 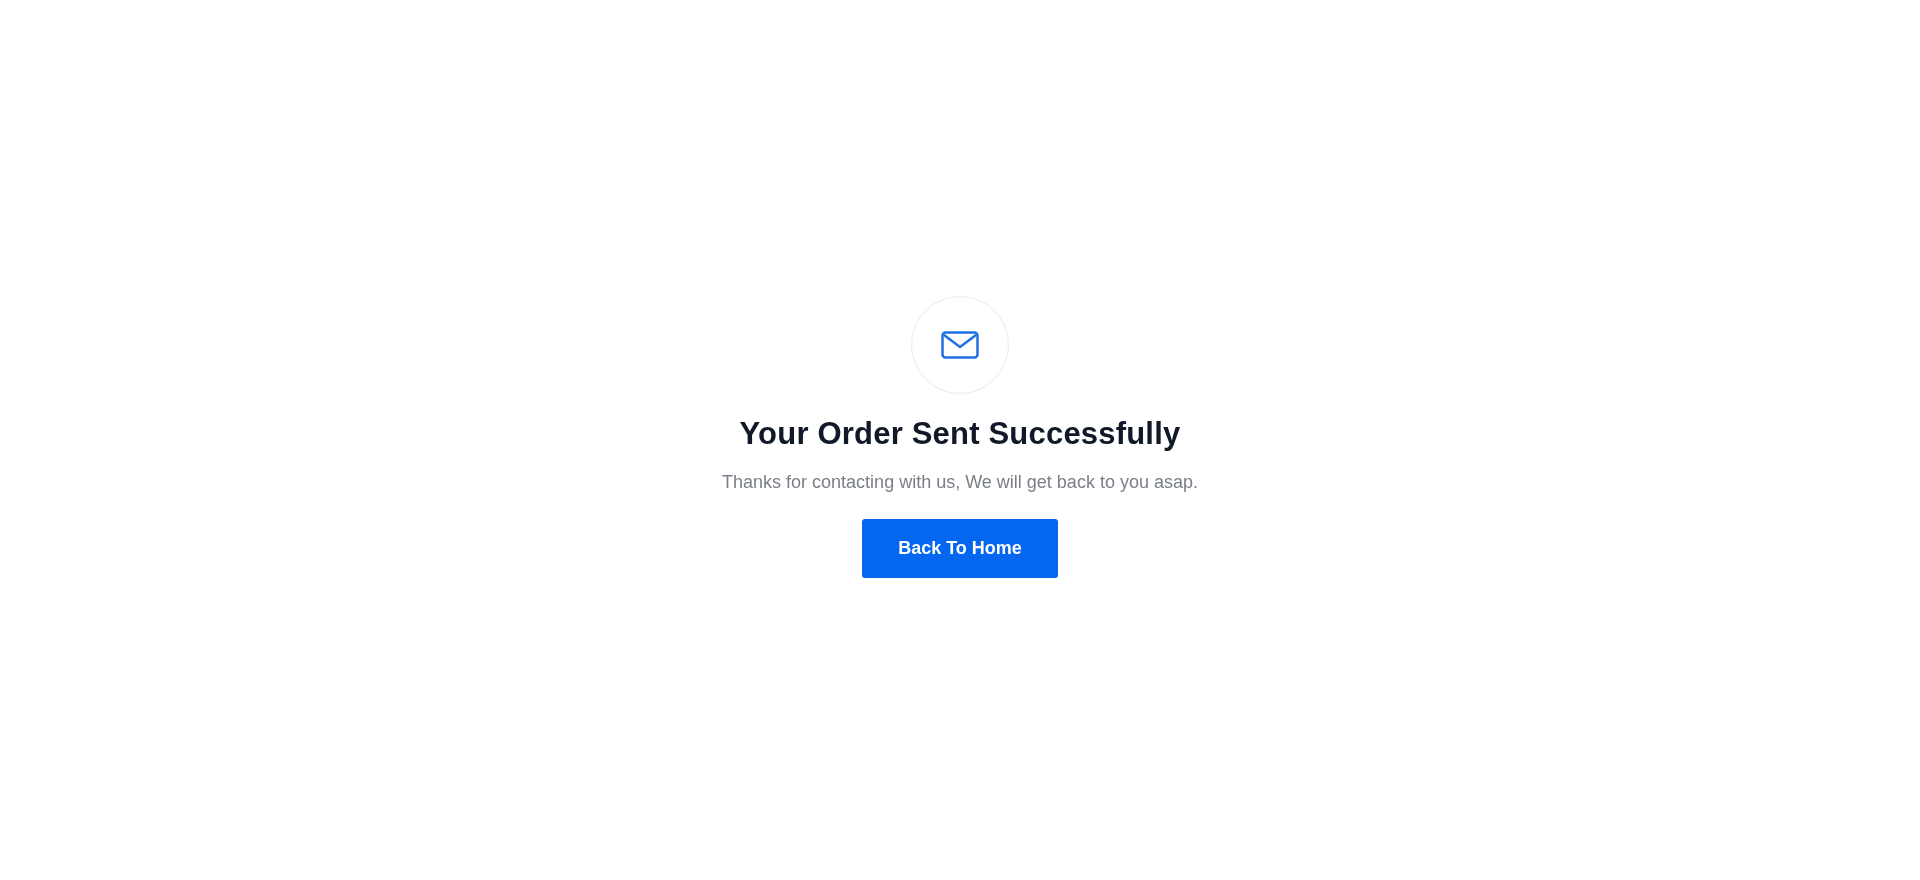 I want to click on envelope-icon, so click(x=960, y=345).